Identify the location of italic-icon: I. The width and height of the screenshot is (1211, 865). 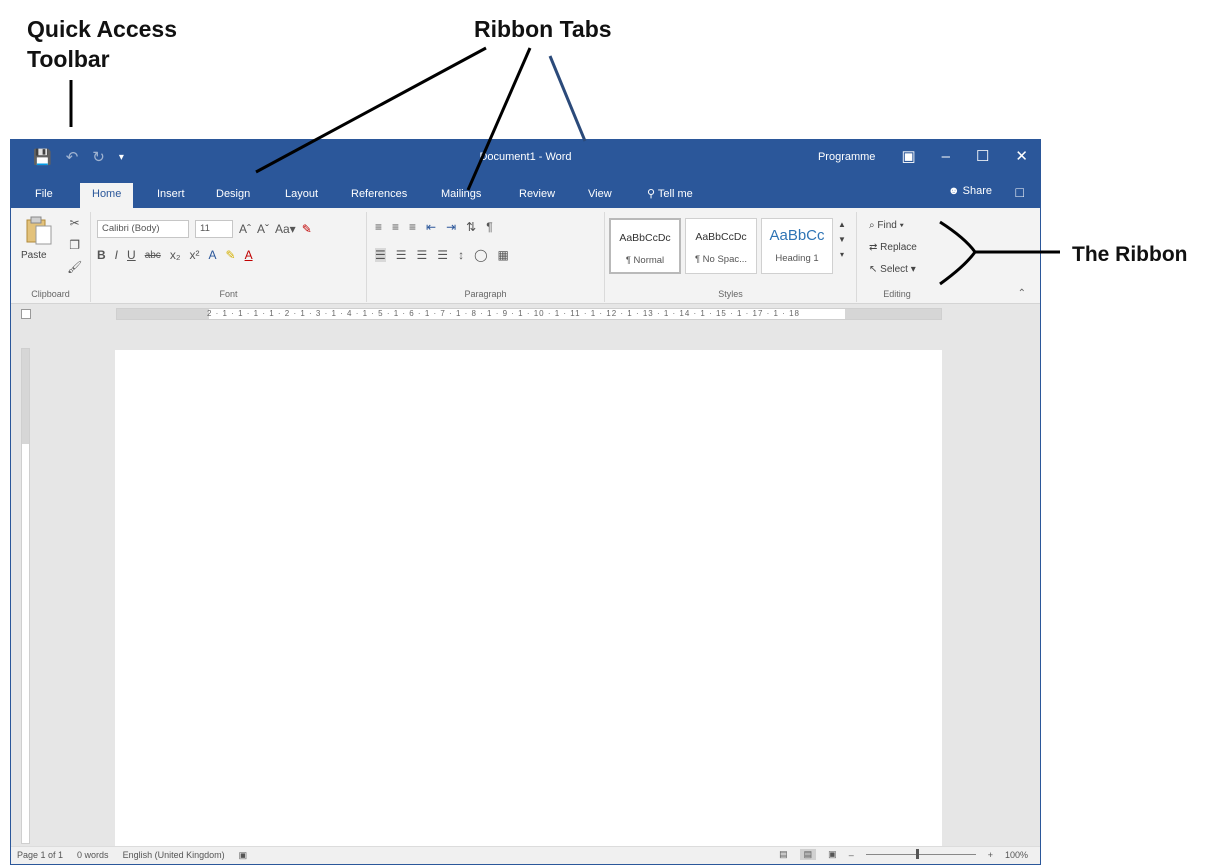
(116, 255).